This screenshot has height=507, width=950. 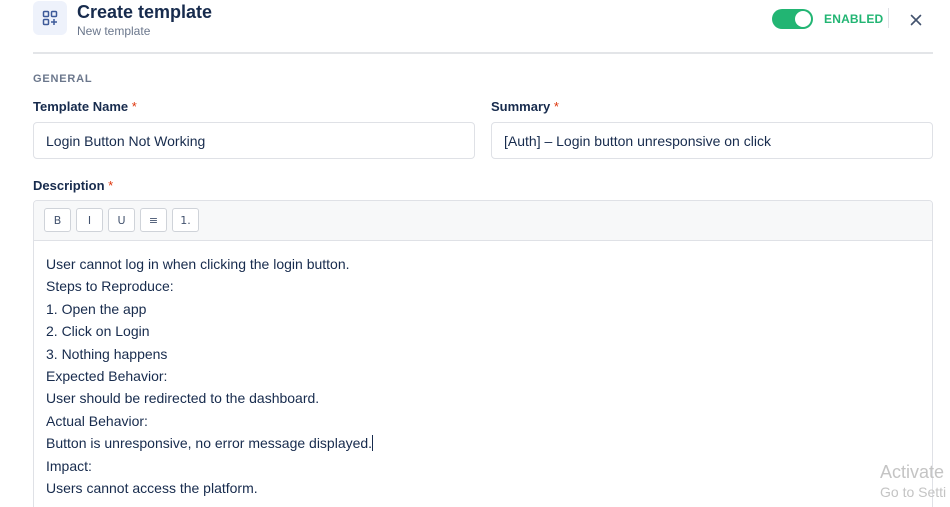 I want to click on header-divider, so click(x=888, y=18).